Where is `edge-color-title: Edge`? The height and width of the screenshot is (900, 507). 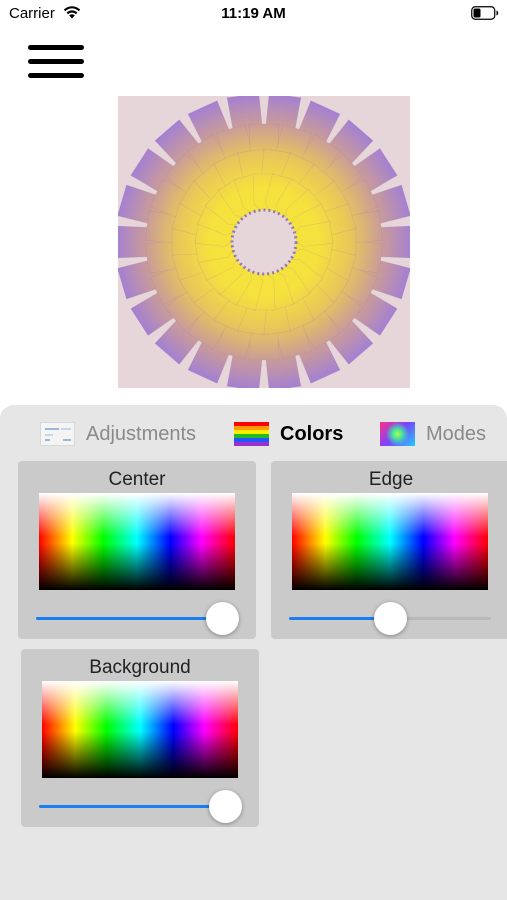 edge-color-title: Edge is located at coordinates (391, 479).